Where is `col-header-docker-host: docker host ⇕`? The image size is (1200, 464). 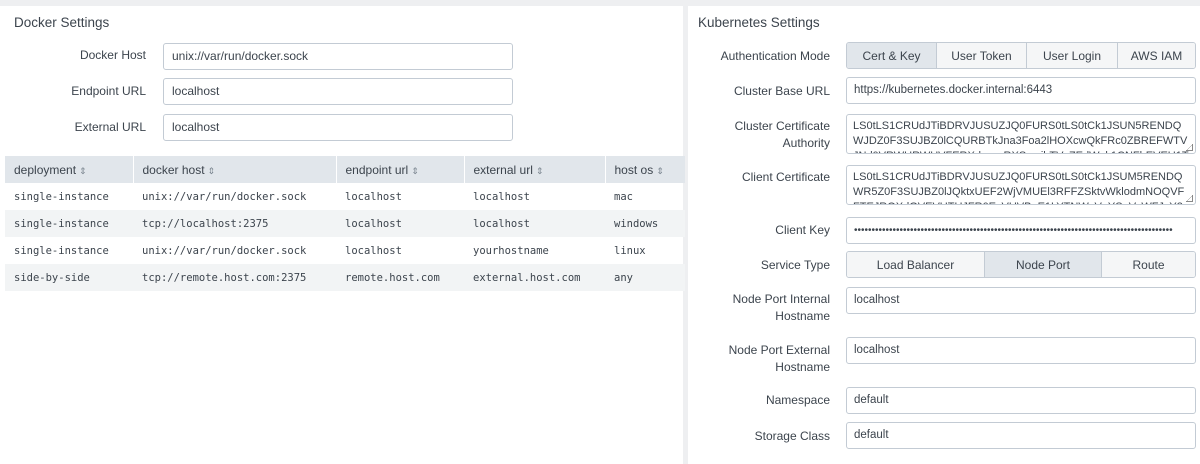 col-header-docker-host: docker host ⇕ is located at coordinates (235, 169).